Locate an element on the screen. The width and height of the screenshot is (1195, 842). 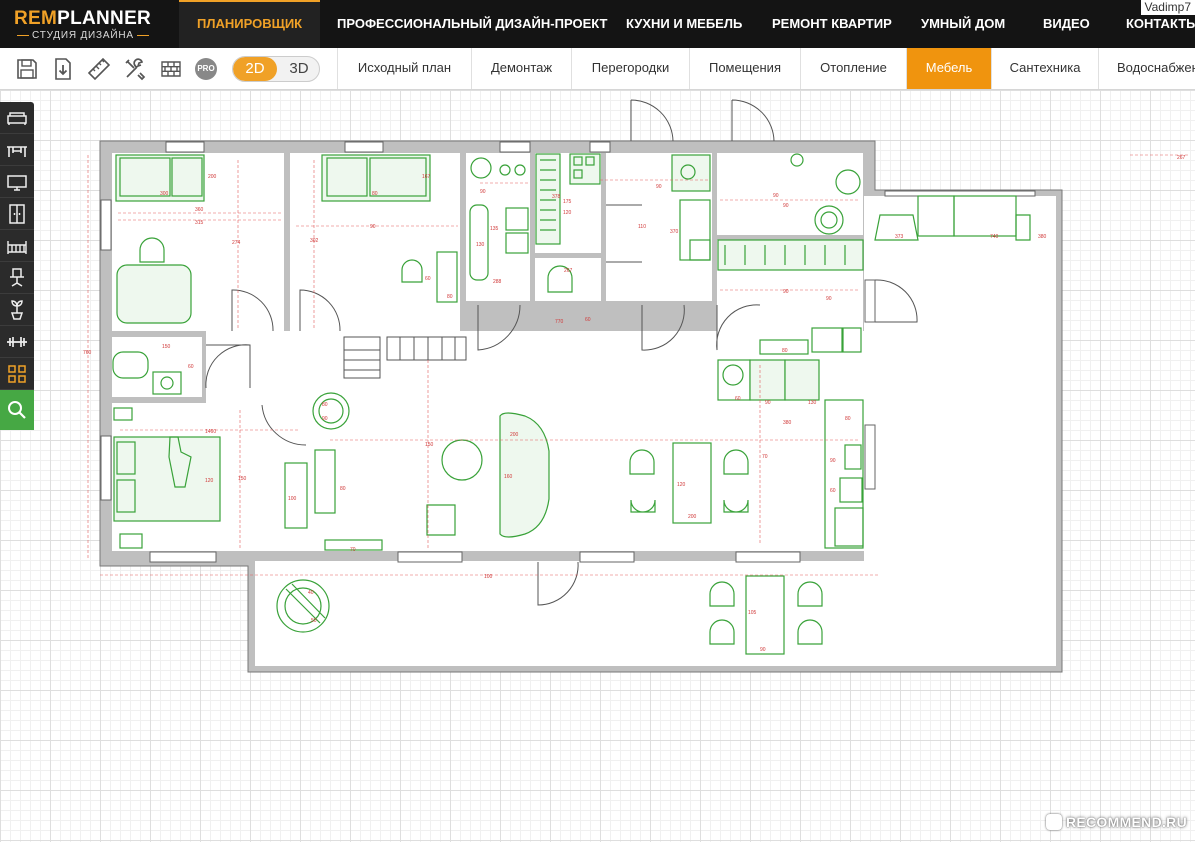
view-2d-button: 2D is located at coordinates (255, 69).